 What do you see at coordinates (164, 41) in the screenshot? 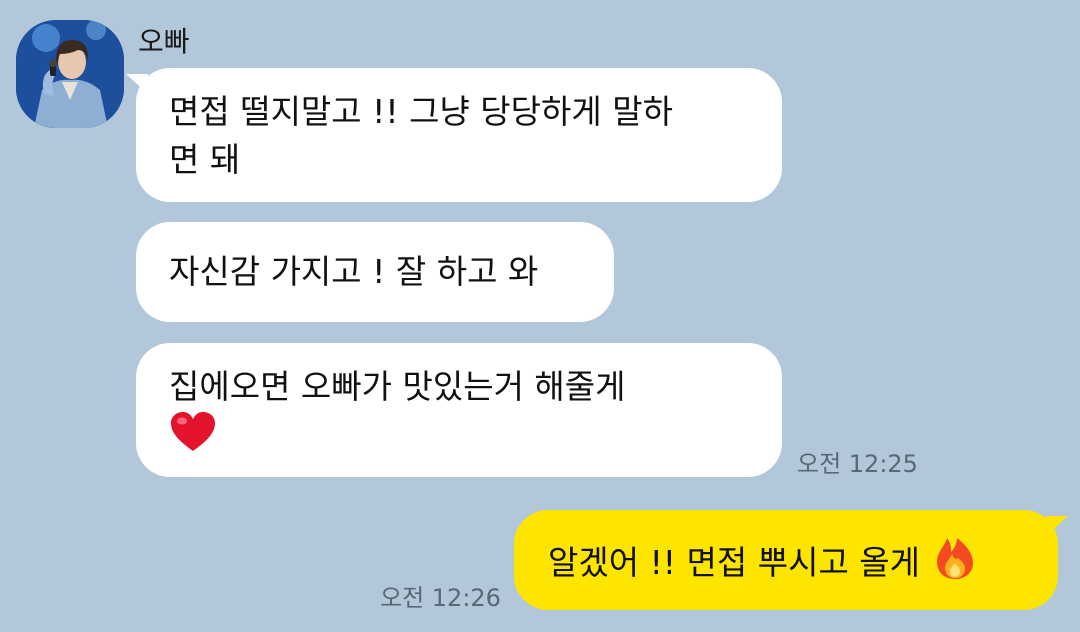
I see `sender-name: 오빠` at bounding box center [164, 41].